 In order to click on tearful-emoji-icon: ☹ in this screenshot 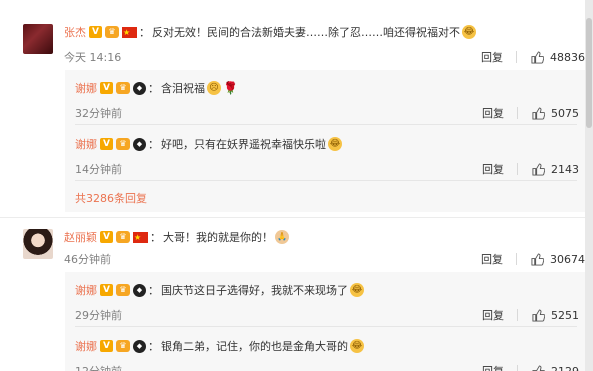, I will do `click(214, 88)`.